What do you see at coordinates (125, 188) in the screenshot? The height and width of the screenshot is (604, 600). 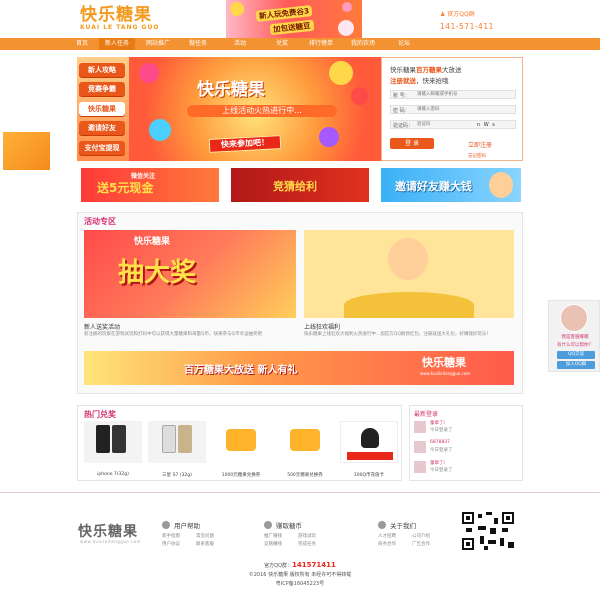 I see `promo-main: 送5元现金` at bounding box center [125, 188].